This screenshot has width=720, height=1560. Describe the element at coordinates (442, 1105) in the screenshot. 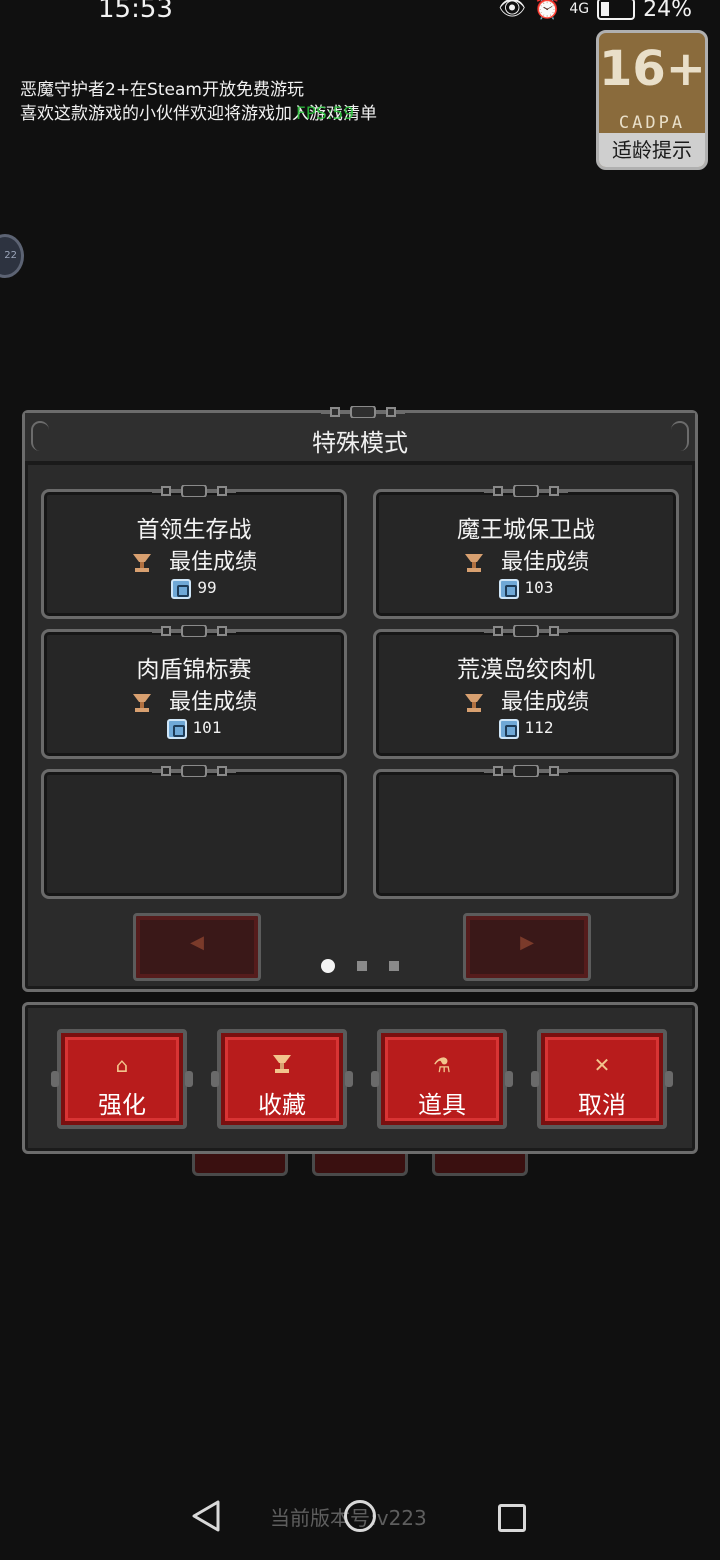

I see `items-label: 道具` at that location.